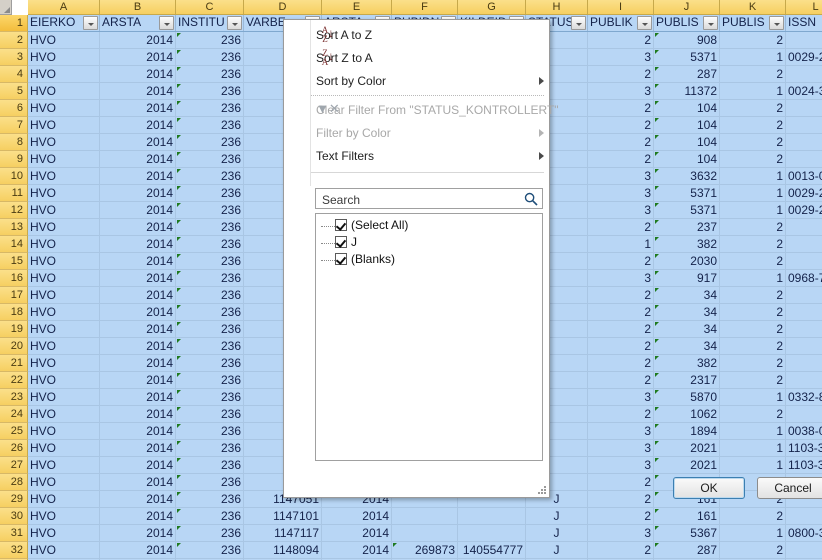 Image resolution: width=822 pixels, height=560 pixels. Describe the element at coordinates (14, 397) in the screenshot. I see `row-header: 23` at that location.